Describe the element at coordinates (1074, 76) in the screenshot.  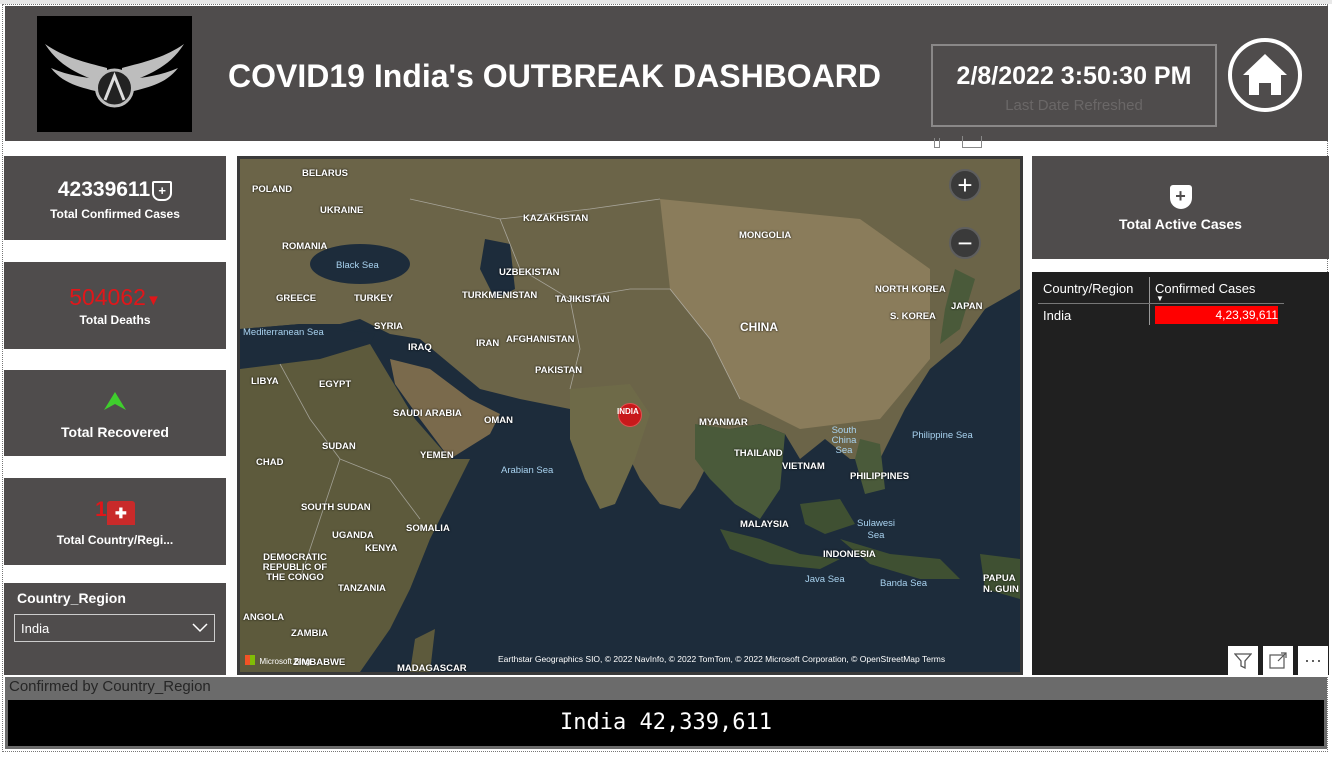
I see `refresh-date: 2/8/2022 3:50:30 PM` at that location.